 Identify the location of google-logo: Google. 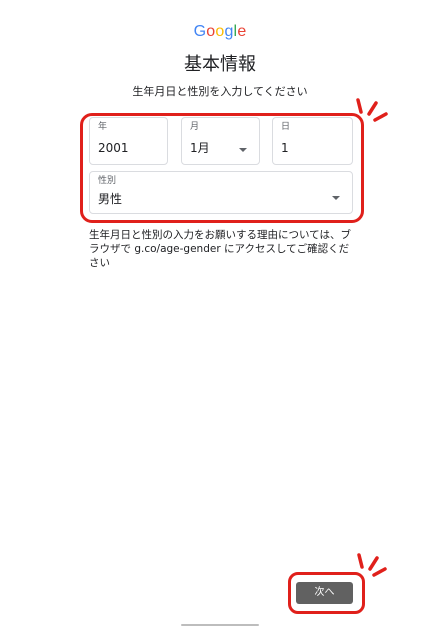
(220, 32).